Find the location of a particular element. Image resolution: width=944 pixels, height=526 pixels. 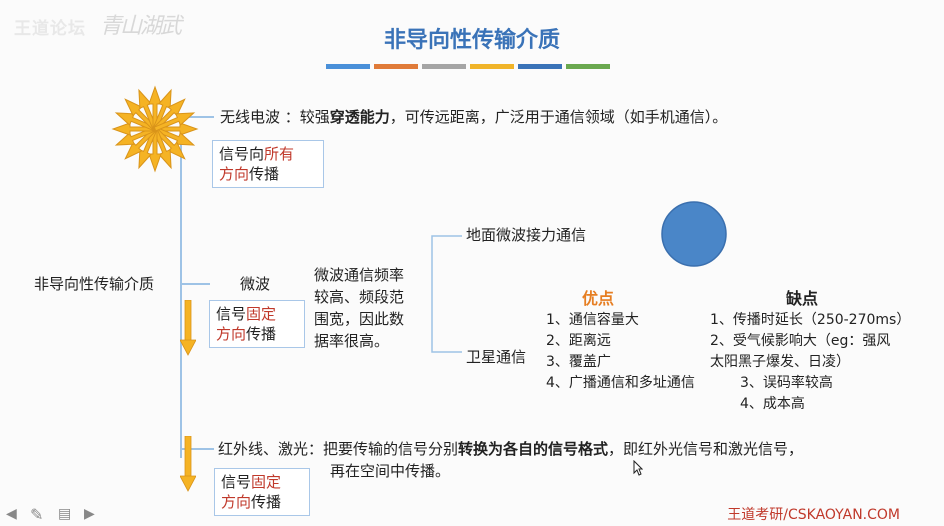

microwave-desc-line-1: 微波通信频率 is located at coordinates (359, 275).